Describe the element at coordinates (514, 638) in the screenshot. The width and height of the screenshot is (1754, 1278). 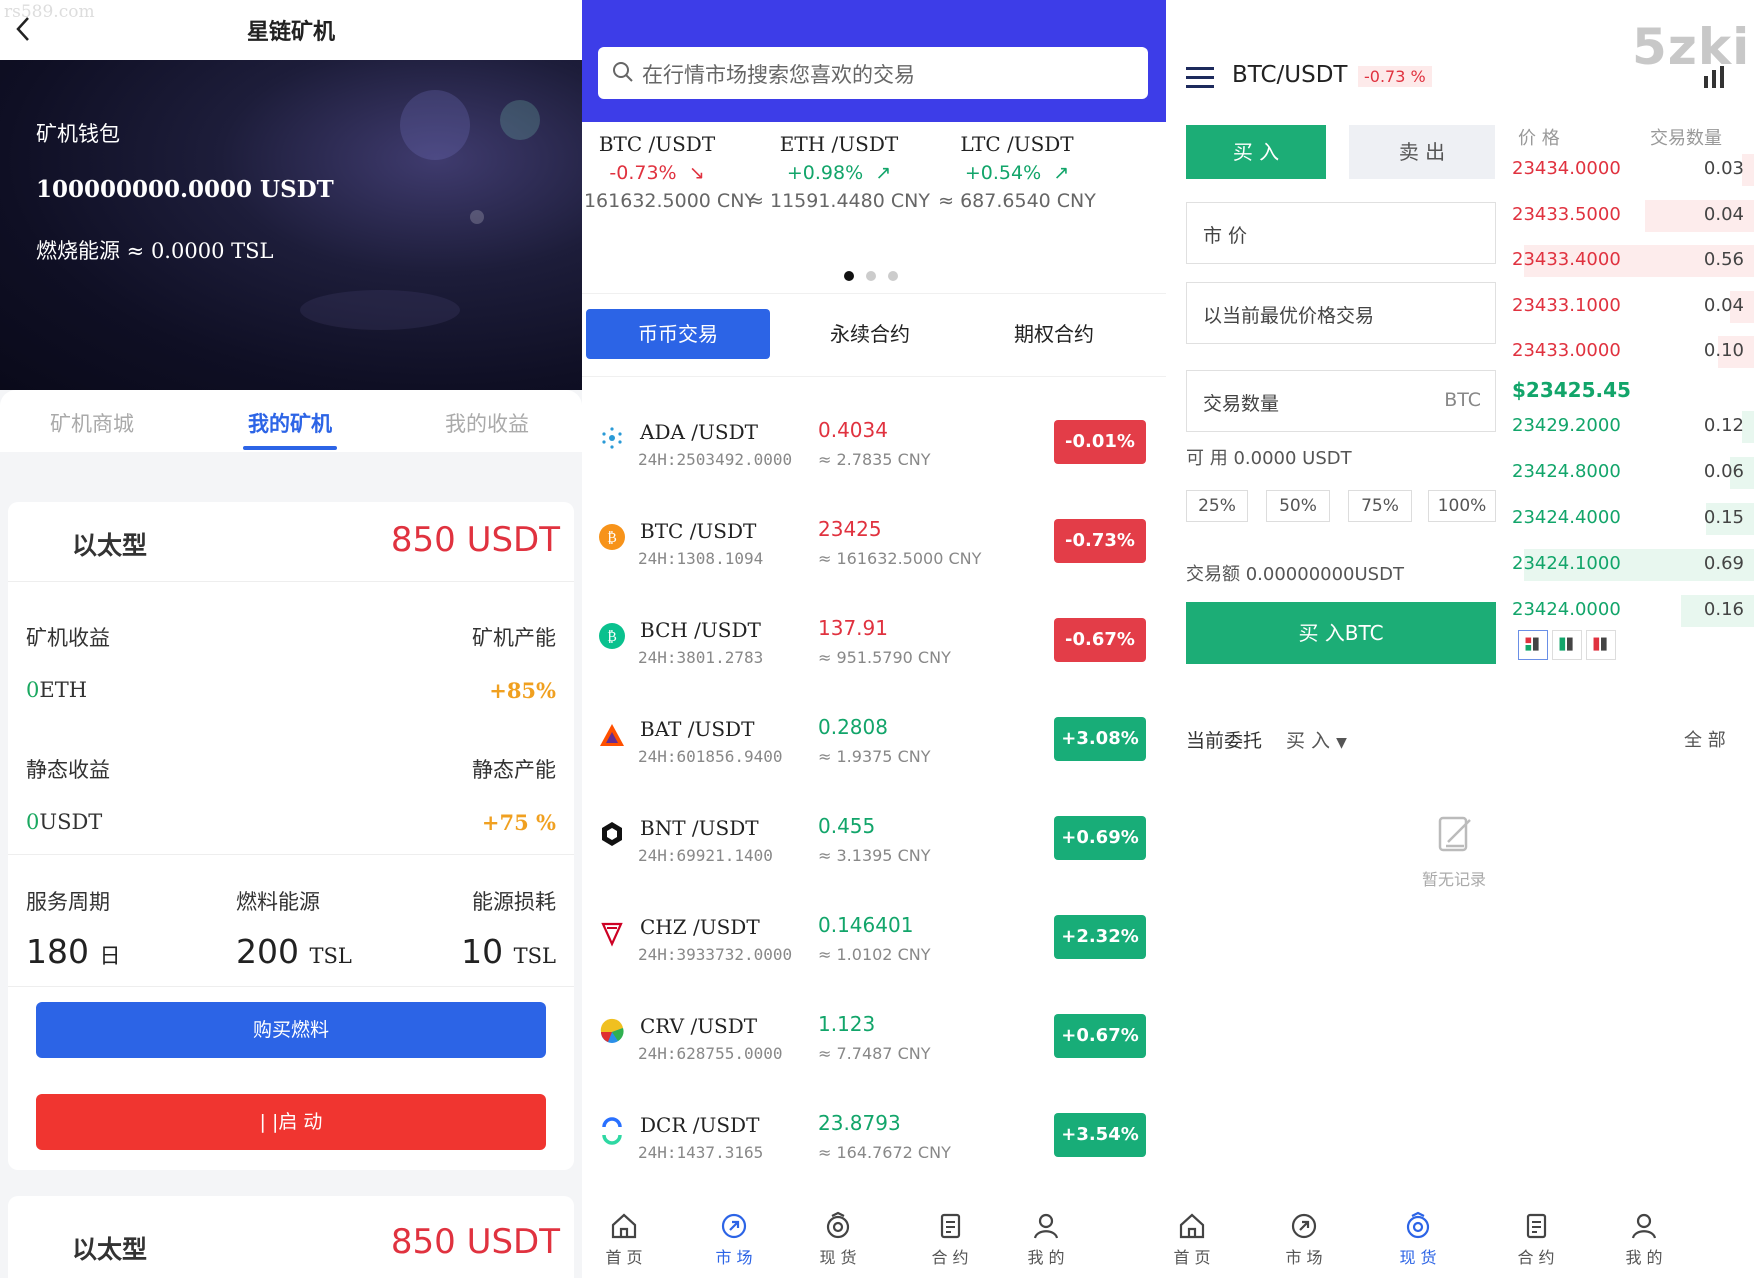
I see `capacity-label: 矿机产能` at that location.